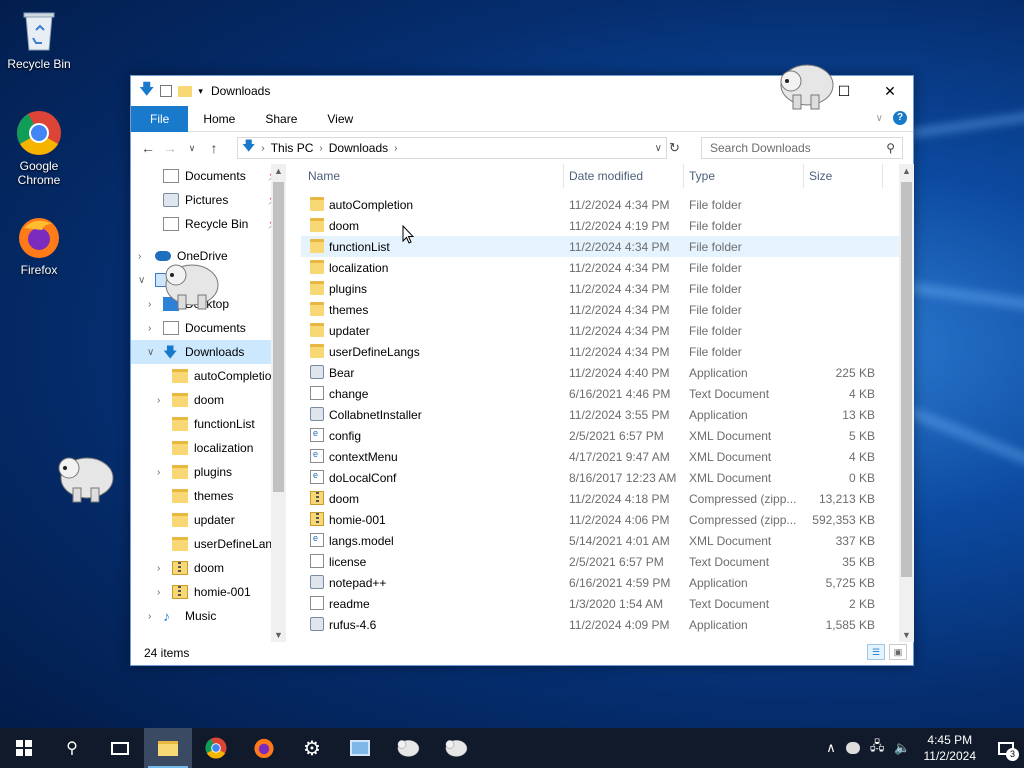 This screenshot has height=768, width=1024. I want to click on search-button: ⚲, so click(72, 748).